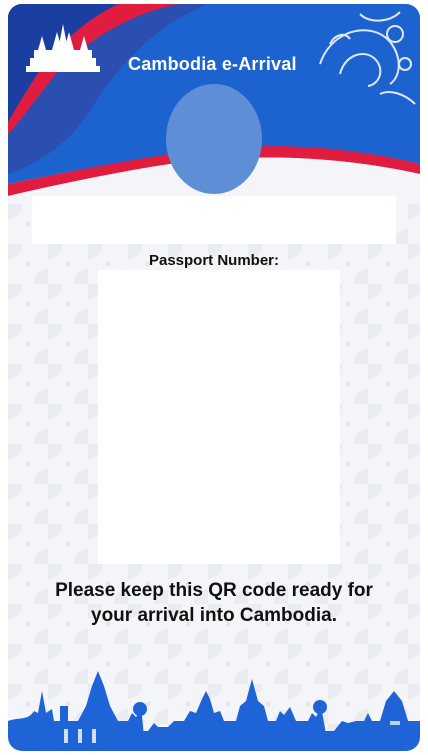 The width and height of the screenshot is (428, 755). Describe the element at coordinates (214, 139) in the screenshot. I see `avatar` at that location.